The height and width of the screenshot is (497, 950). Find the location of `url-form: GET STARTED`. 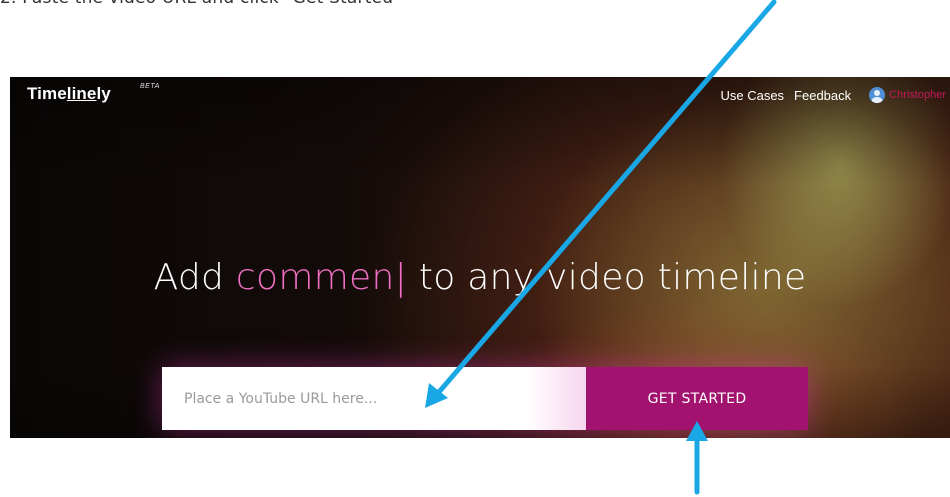

url-form: GET STARTED is located at coordinates (485, 398).